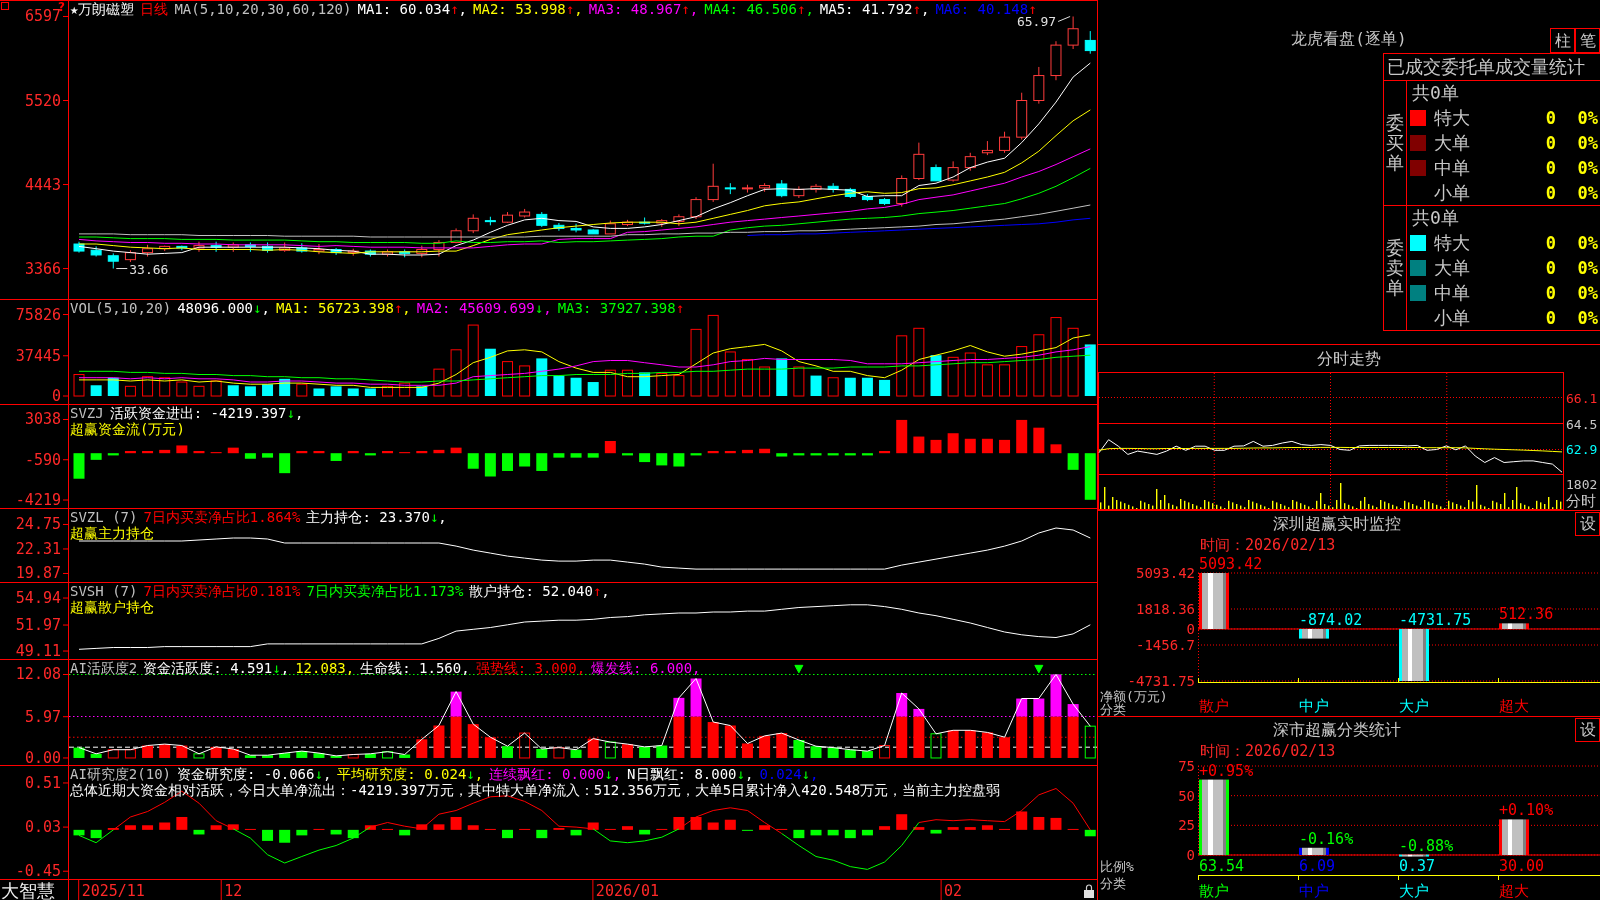 The height and width of the screenshot is (900, 1600). I want to click on category-label: 大户, so click(1414, 891).